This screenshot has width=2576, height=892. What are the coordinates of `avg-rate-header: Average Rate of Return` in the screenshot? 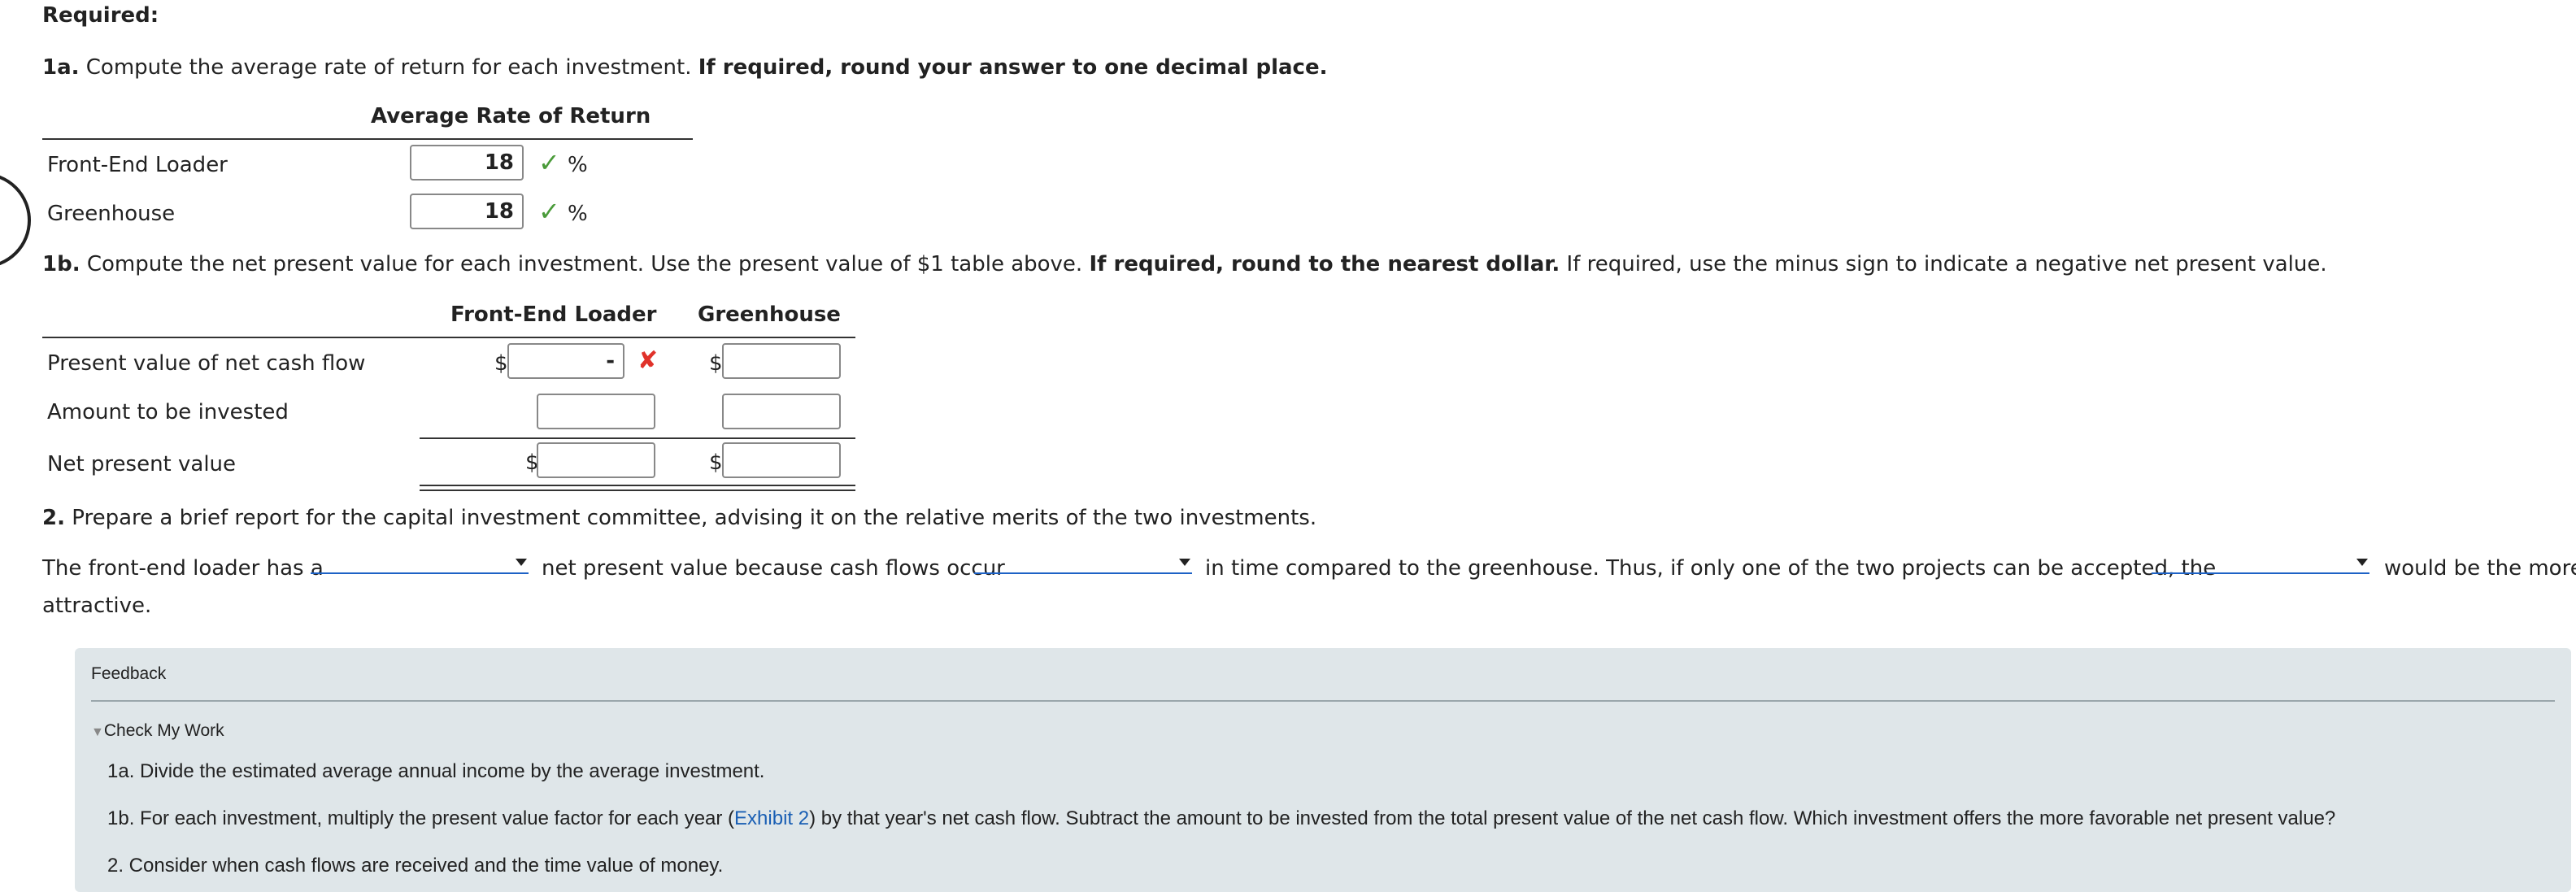 It's located at (511, 116).